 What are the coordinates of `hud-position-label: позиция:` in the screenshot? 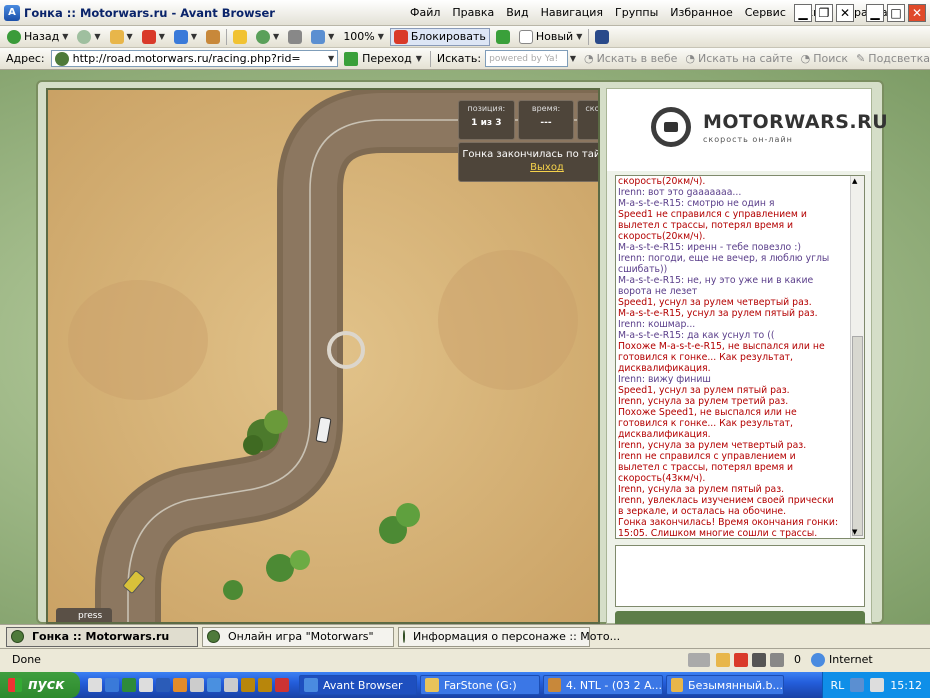 It's located at (486, 108).